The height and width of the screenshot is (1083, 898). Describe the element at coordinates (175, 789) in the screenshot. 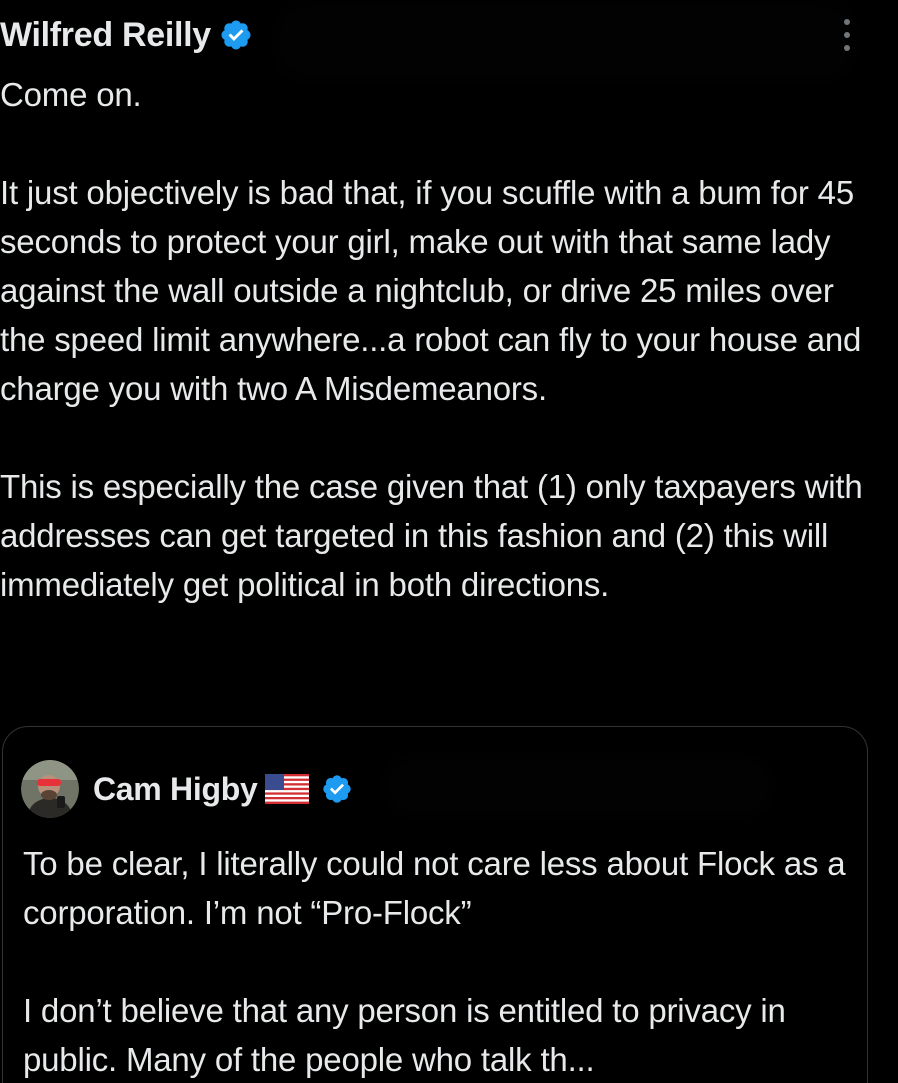

I see `quoted-author-name: Cam Higby` at that location.